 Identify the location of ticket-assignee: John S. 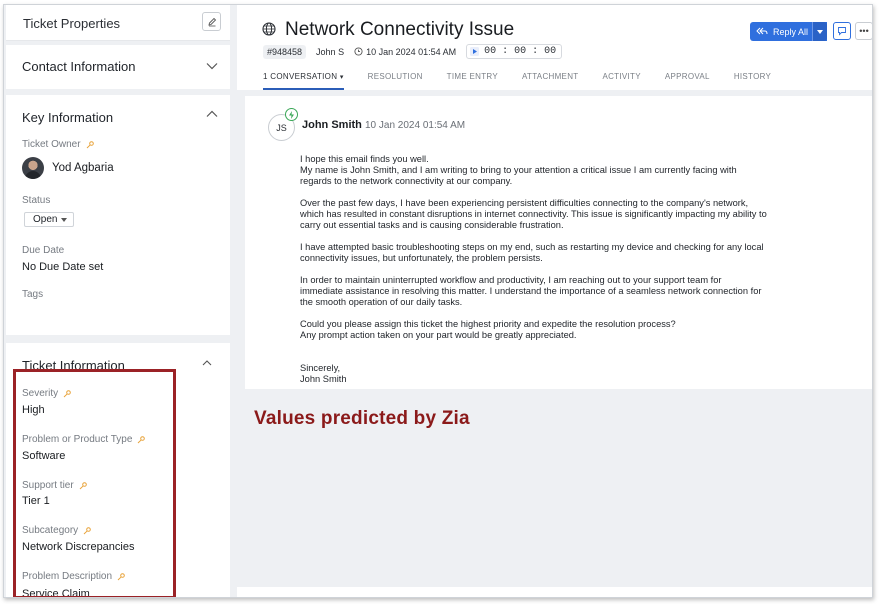
(330, 52).